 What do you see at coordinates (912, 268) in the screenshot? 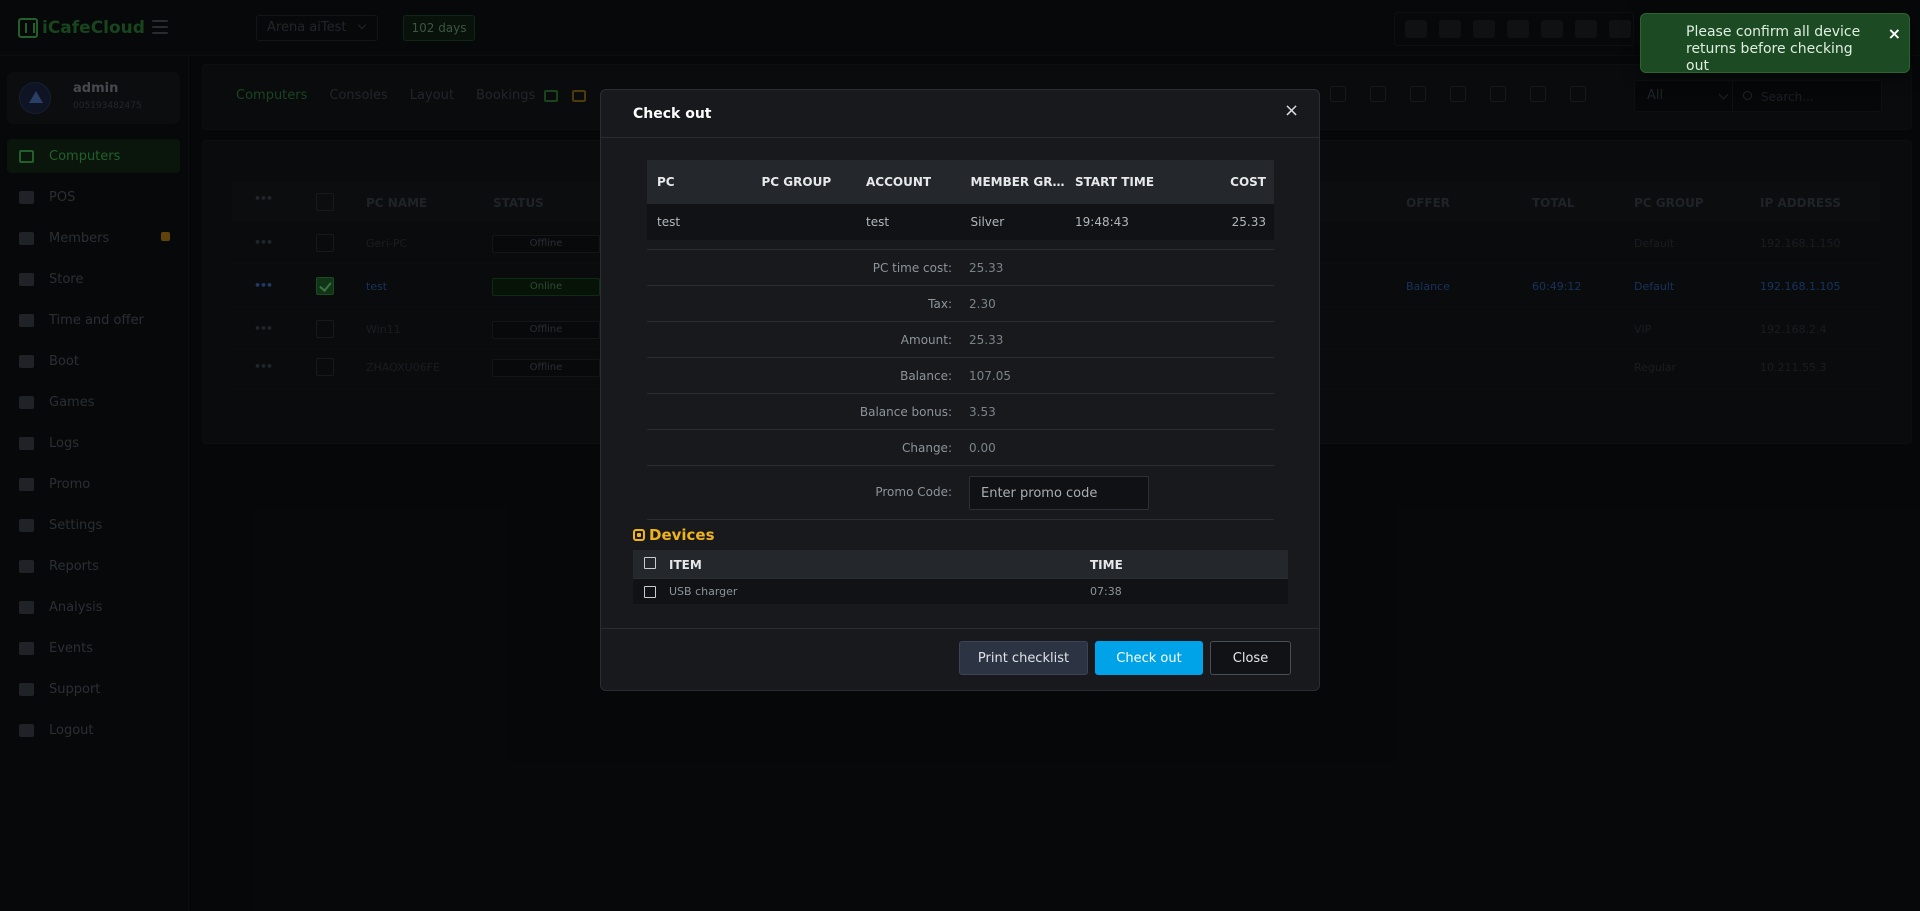
I see `field-label: PC time cost:` at bounding box center [912, 268].